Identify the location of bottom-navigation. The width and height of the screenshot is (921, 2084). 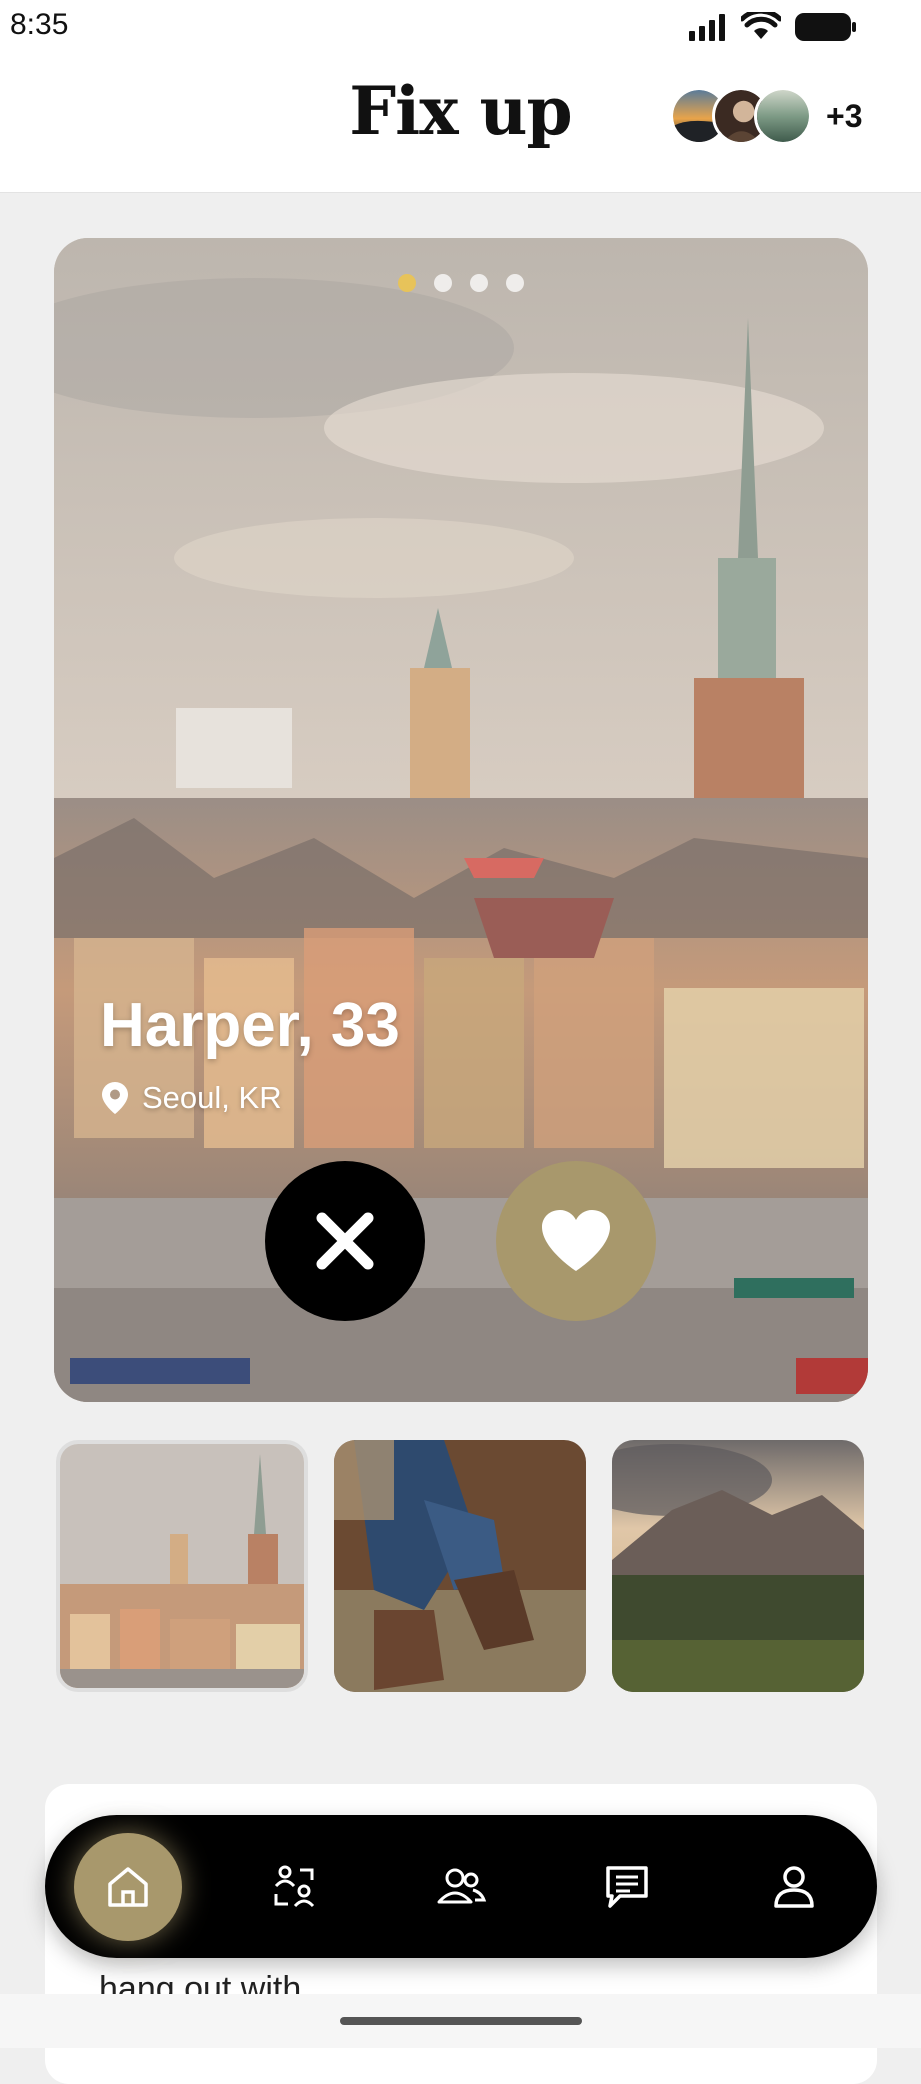
(461, 1886).